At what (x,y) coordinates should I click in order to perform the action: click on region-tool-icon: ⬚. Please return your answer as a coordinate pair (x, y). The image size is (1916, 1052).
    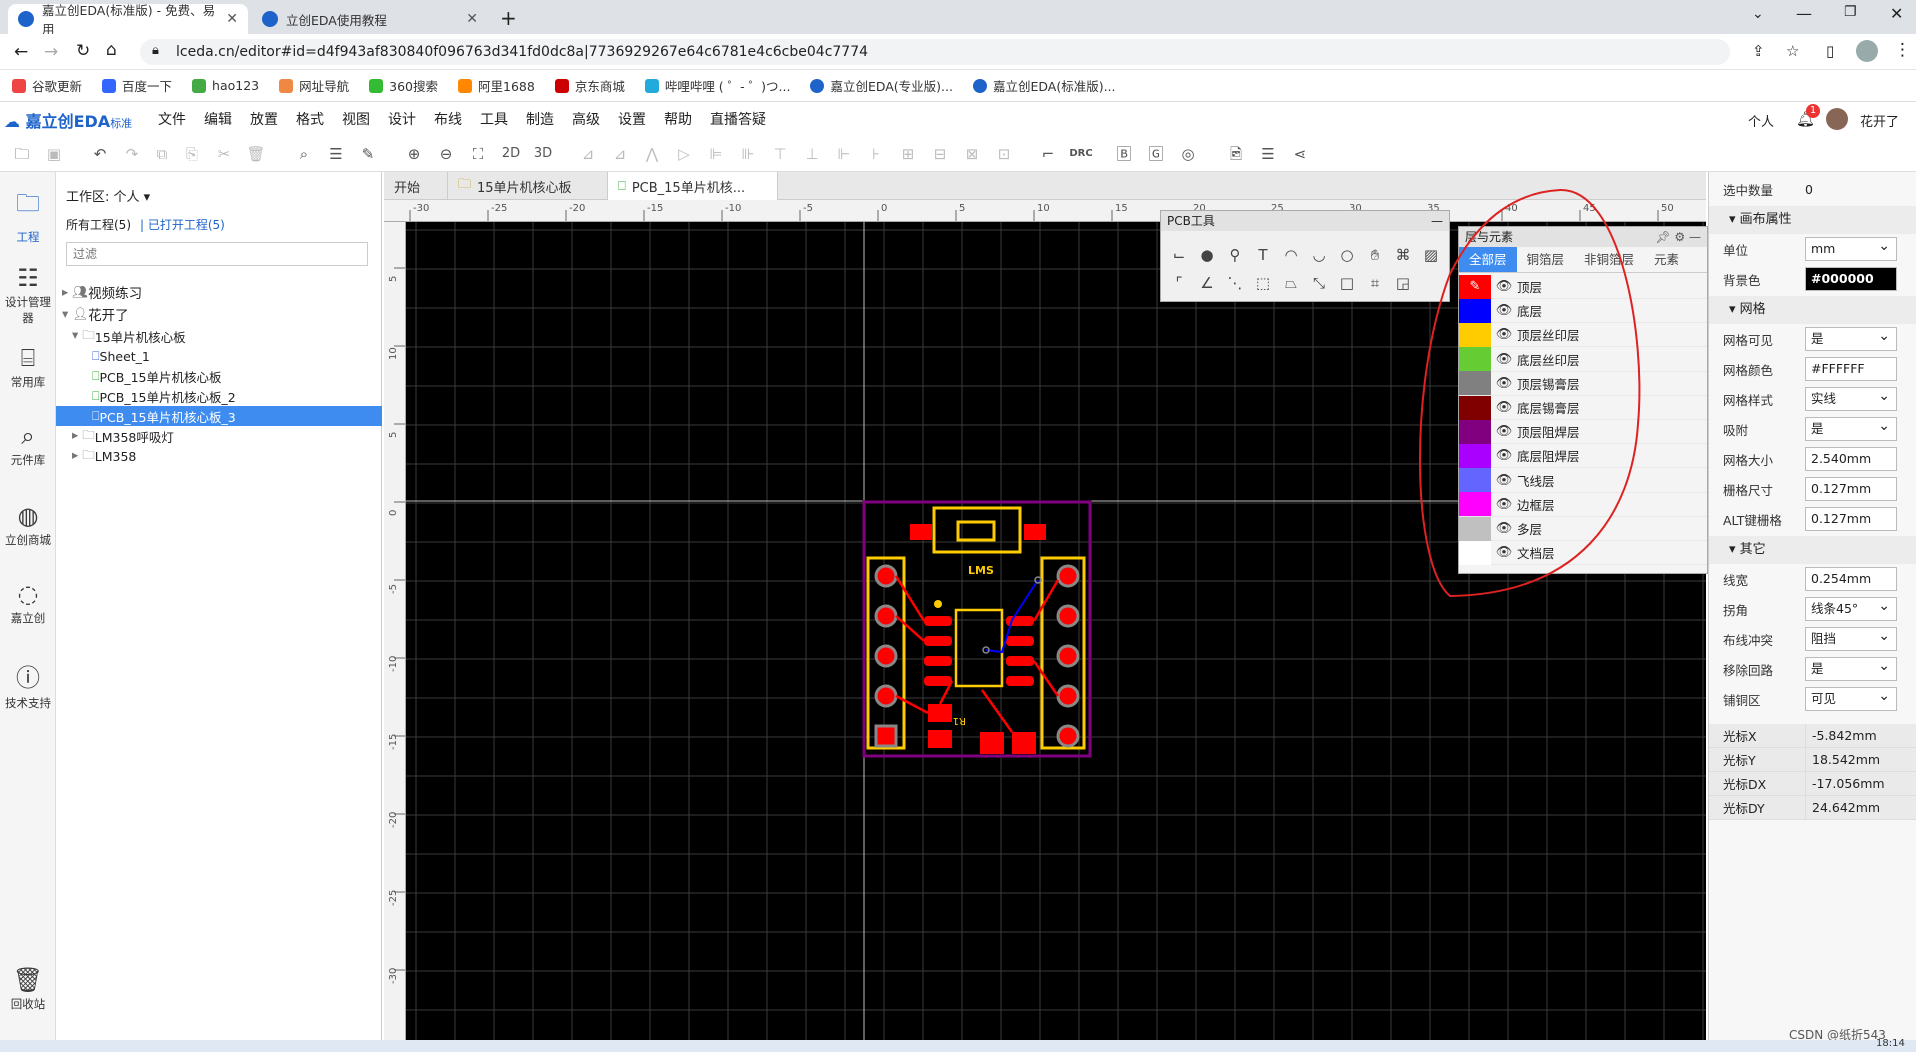
    Looking at the image, I should click on (1263, 283).